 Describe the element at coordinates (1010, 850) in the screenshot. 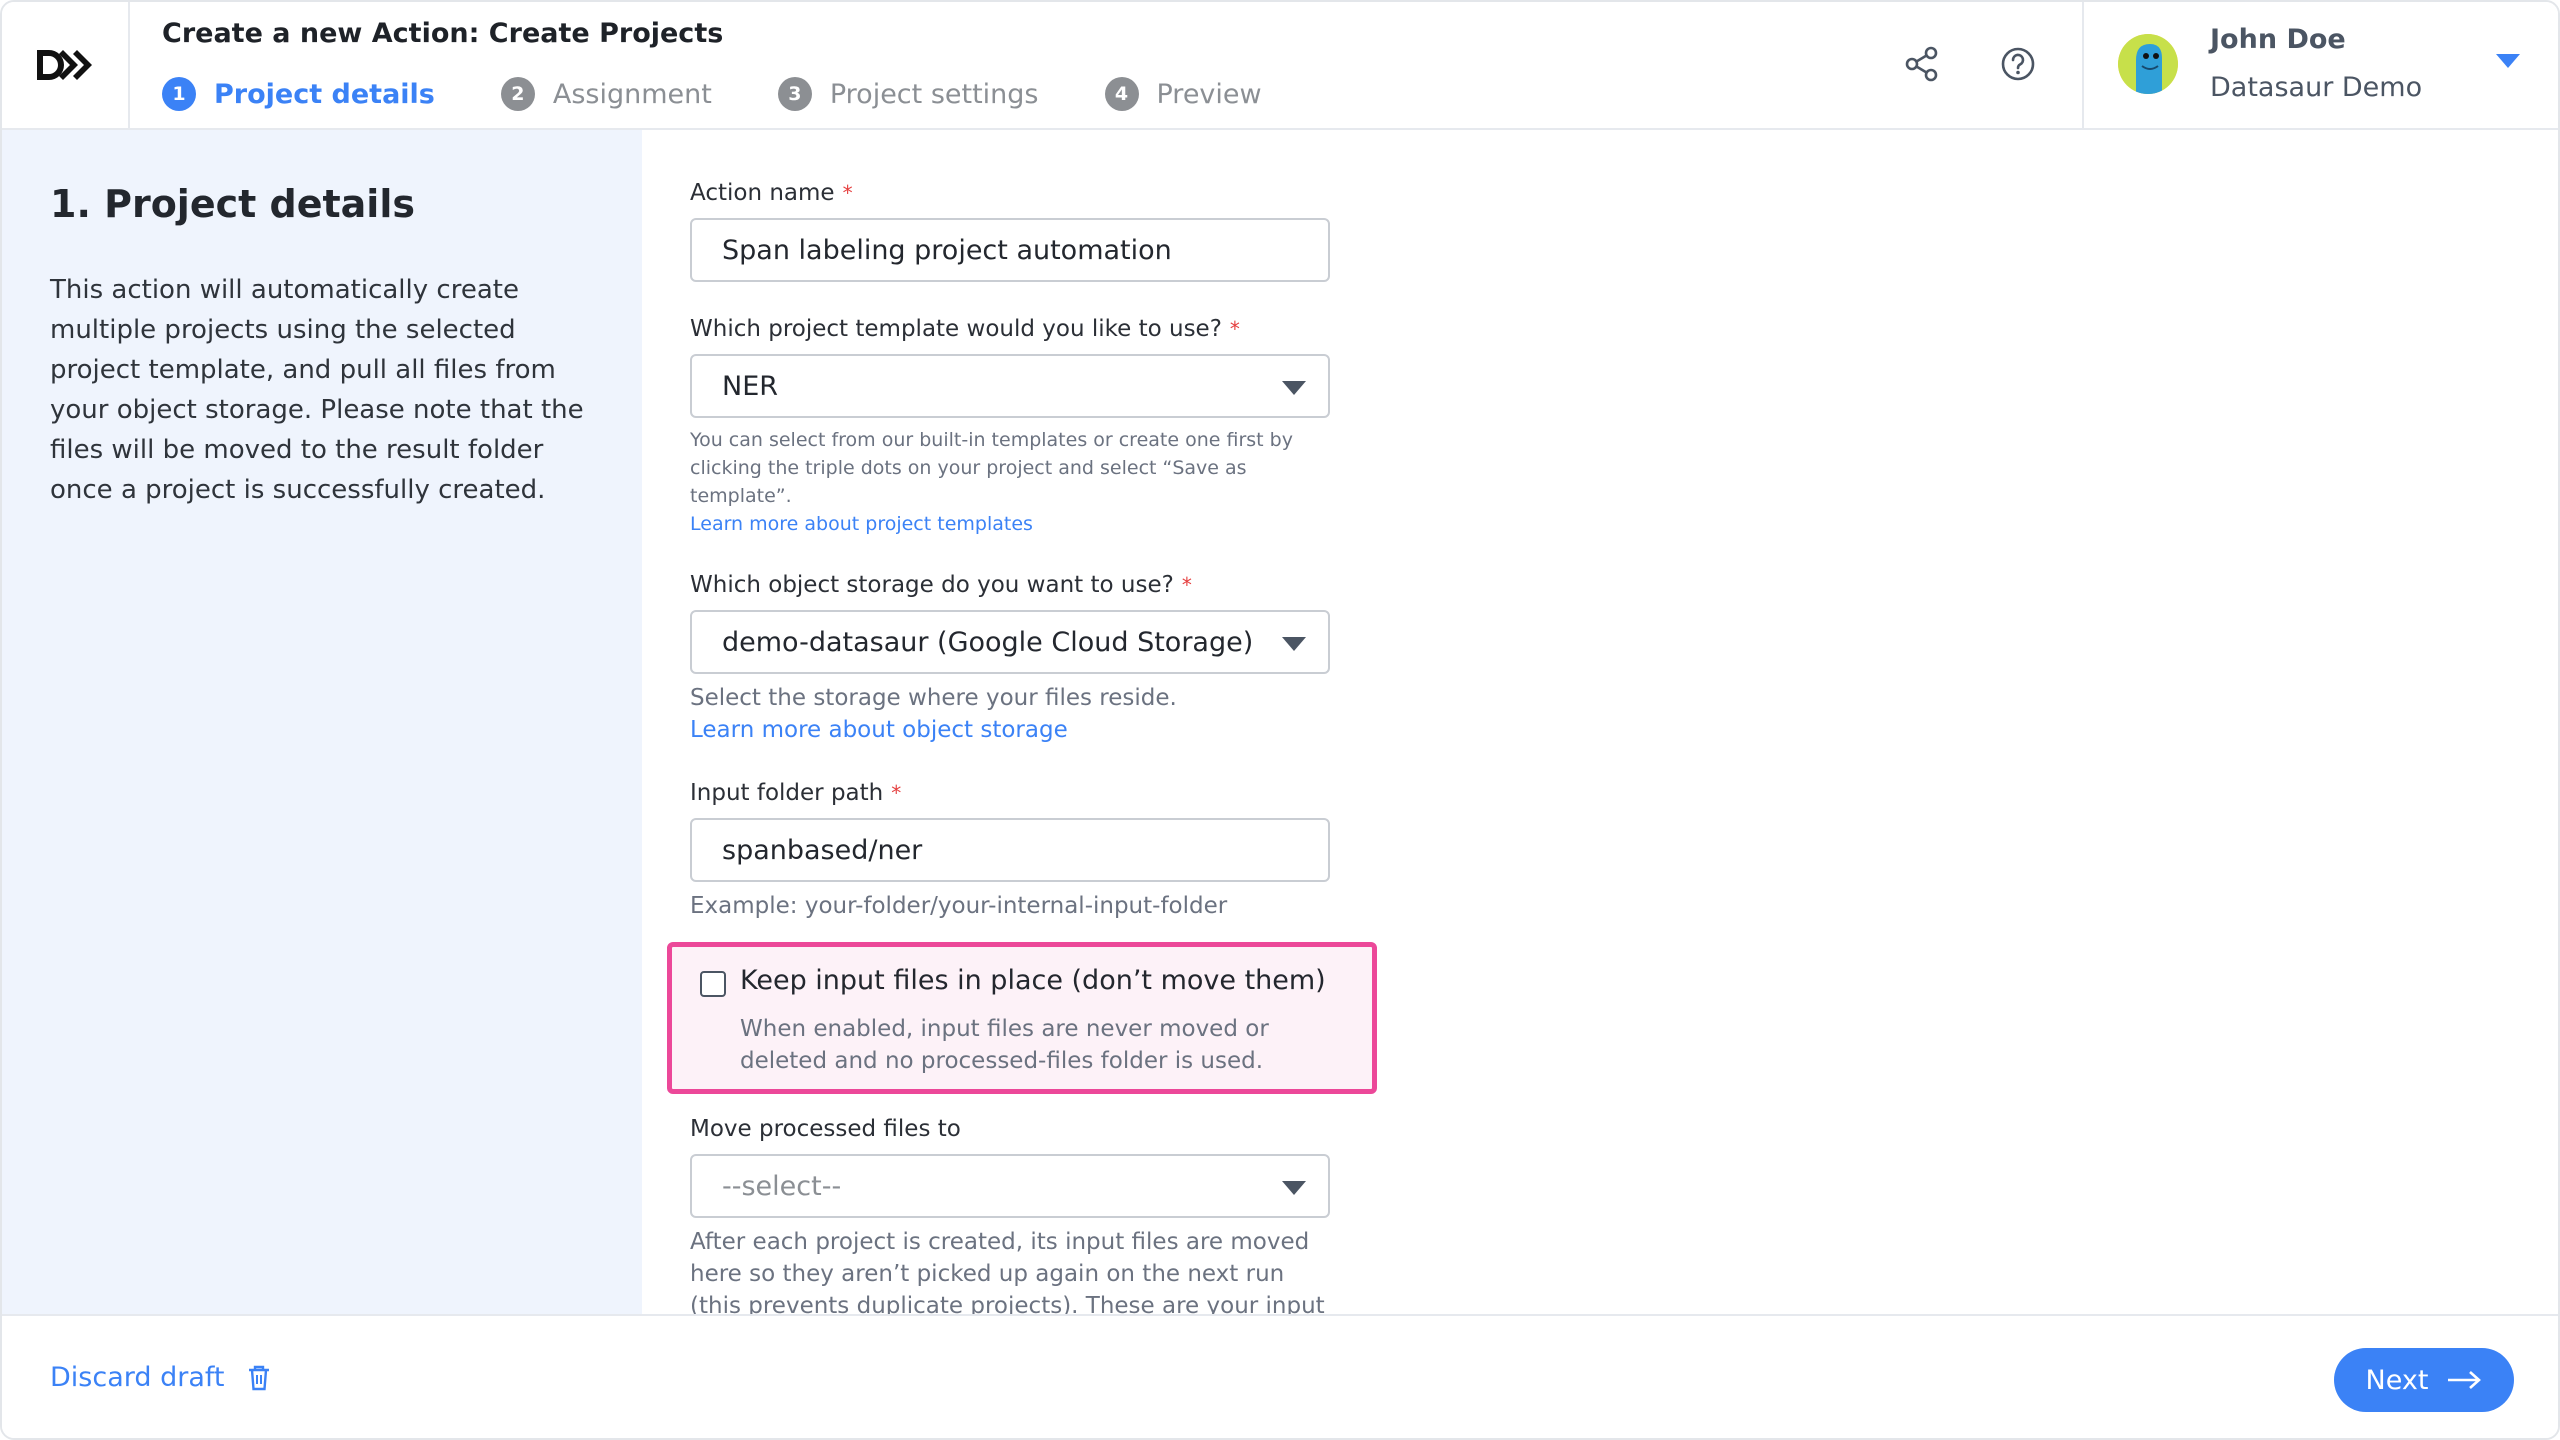

I see `input-folder-field: spanbased/ner` at that location.